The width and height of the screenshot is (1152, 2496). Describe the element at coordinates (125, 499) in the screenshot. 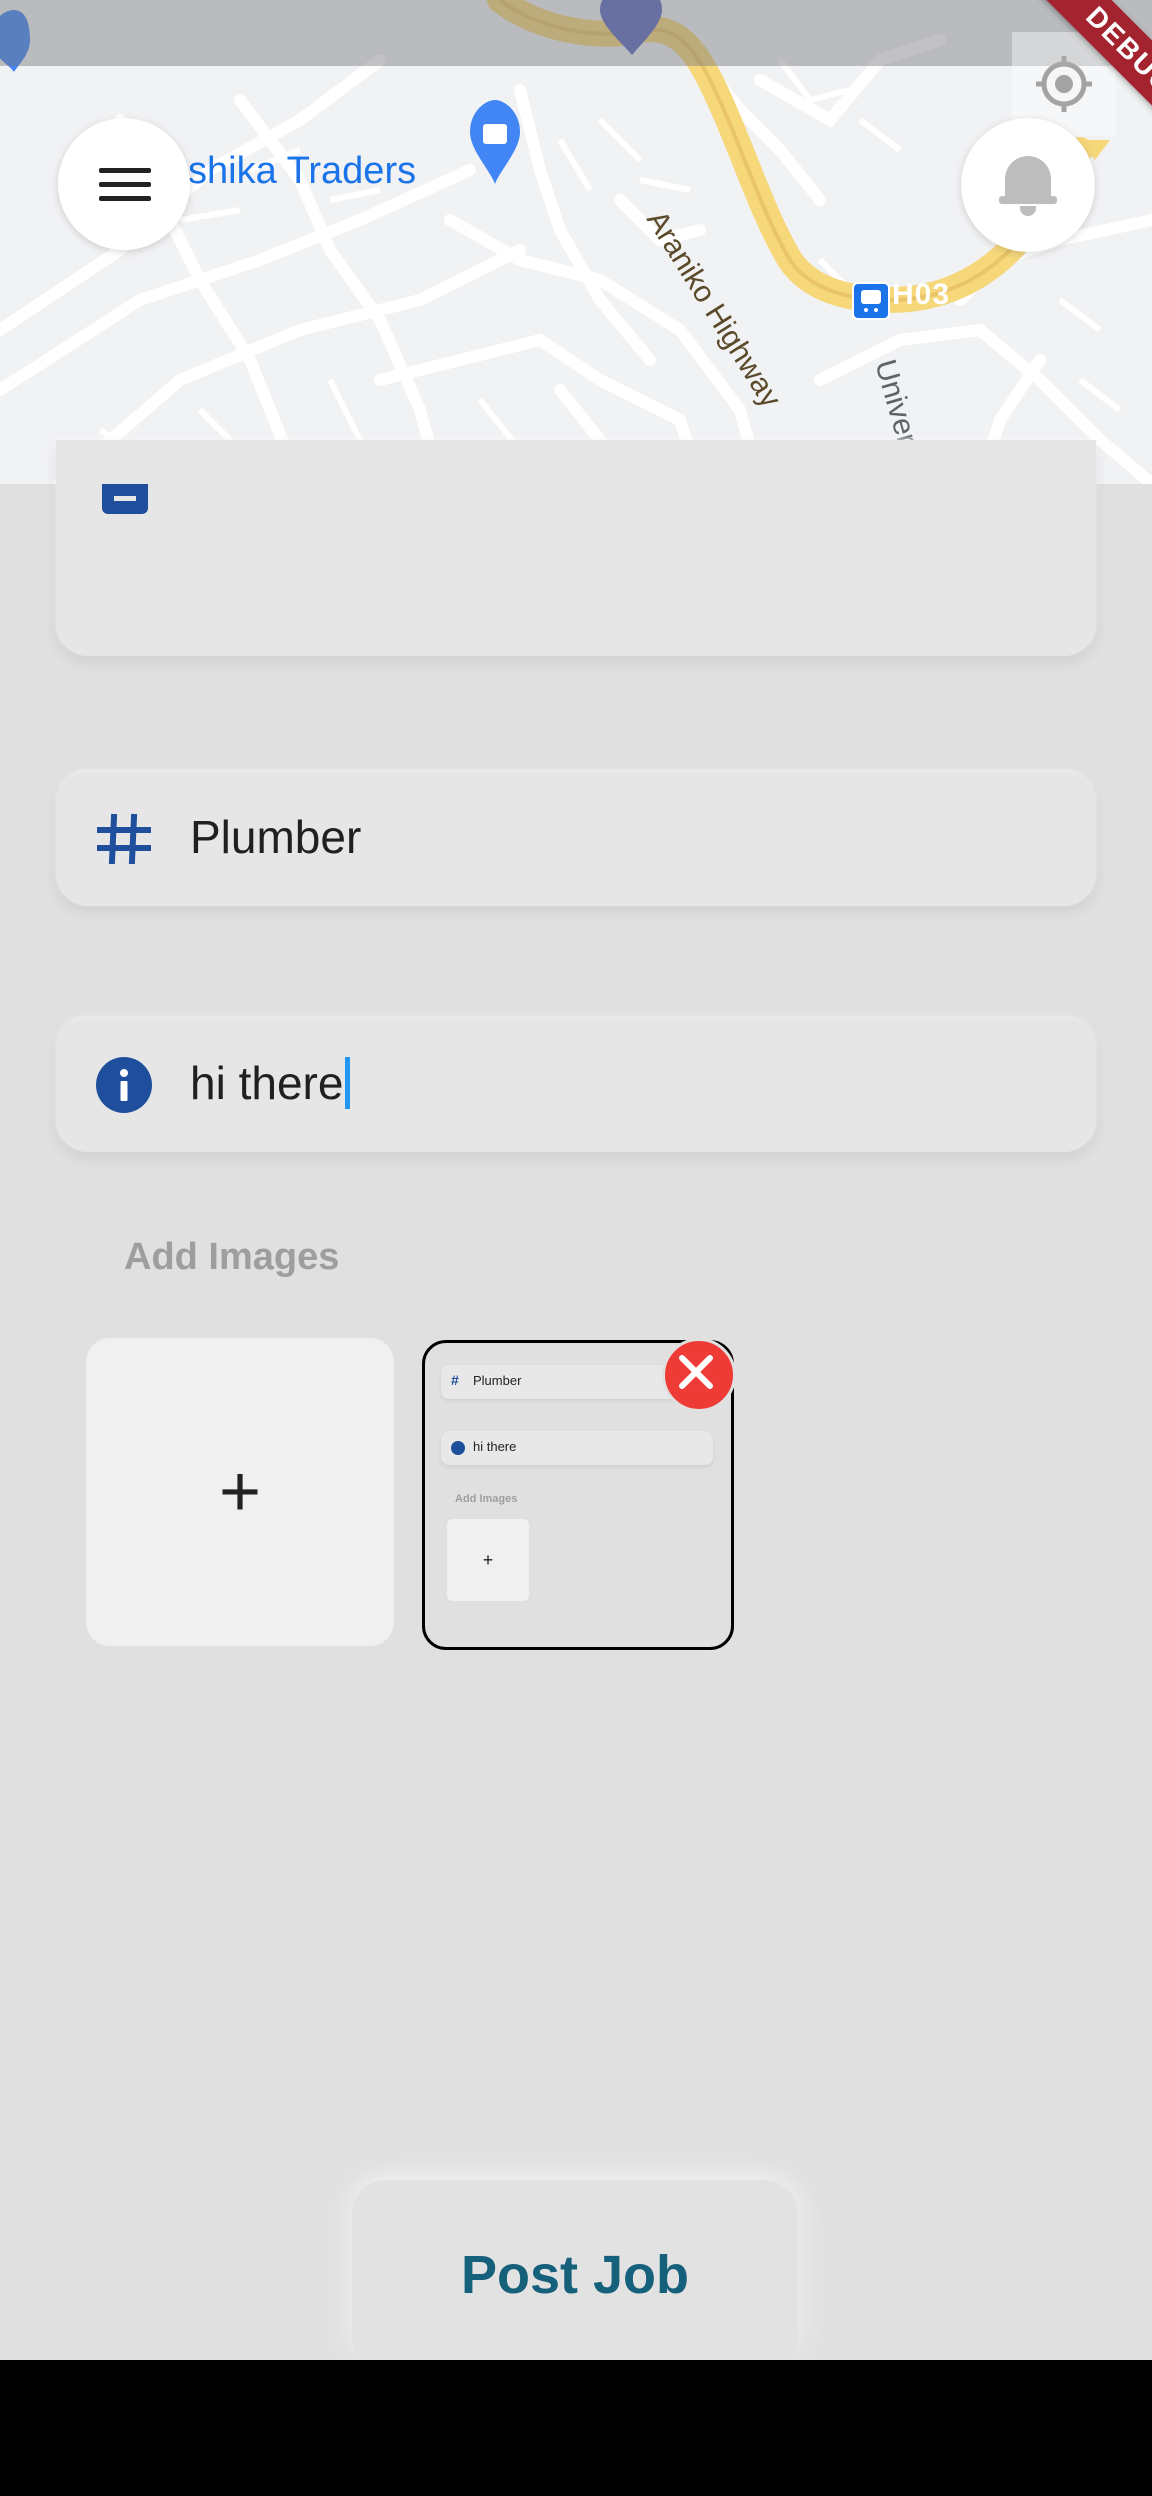

I see `calendar-icon` at that location.